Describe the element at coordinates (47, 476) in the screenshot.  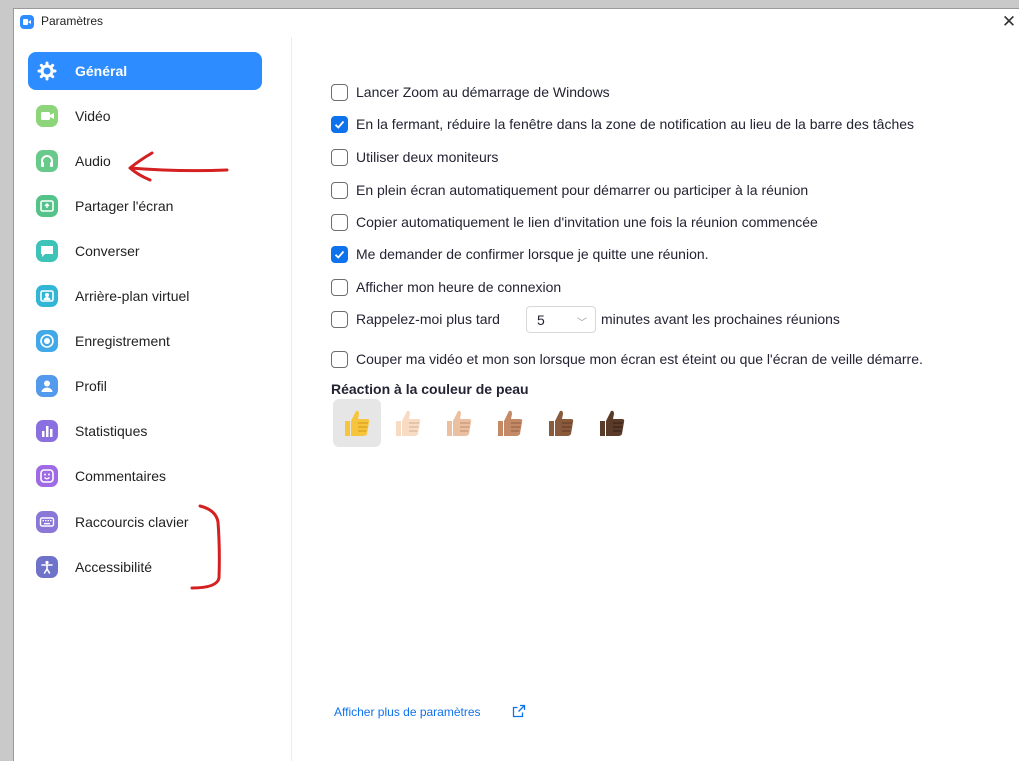
I see `feedback-smiley-icon` at that location.